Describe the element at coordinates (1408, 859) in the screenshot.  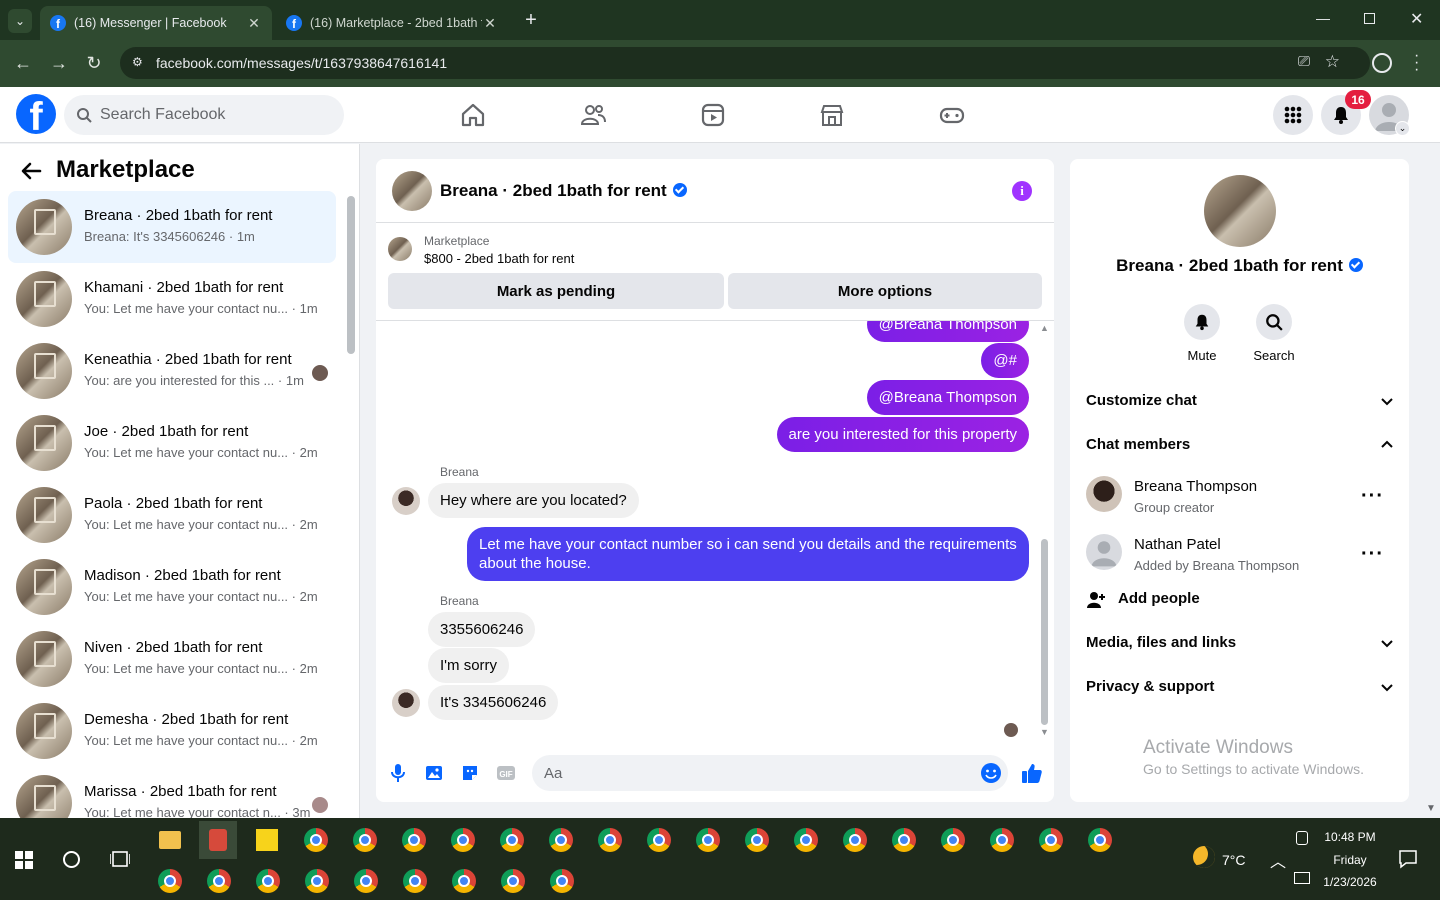
I see `notification-center-icon` at that location.